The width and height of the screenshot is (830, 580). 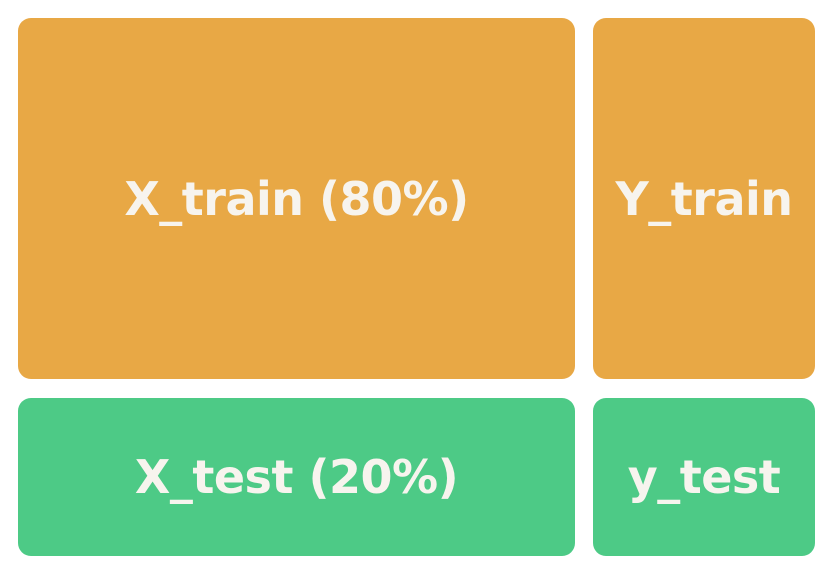 I want to click on x-train-label: X_train (80%), so click(x=296, y=198).